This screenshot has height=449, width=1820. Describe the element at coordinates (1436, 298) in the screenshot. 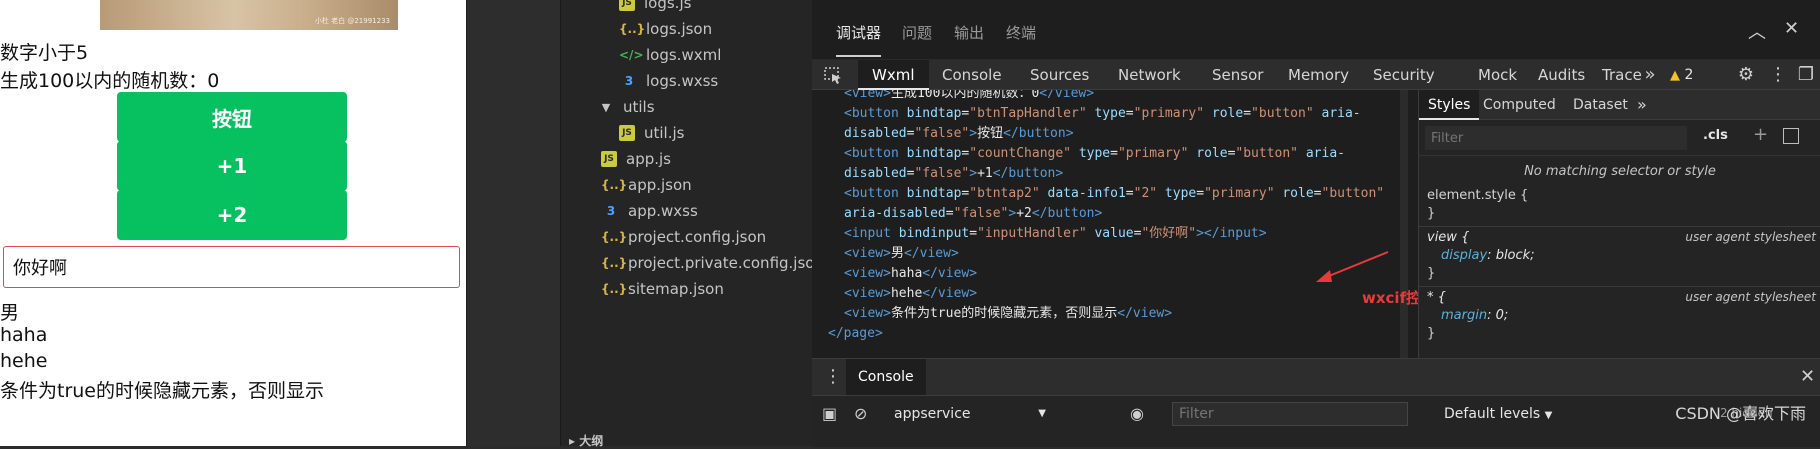

I see `universal-rule-selector: * {` at that location.